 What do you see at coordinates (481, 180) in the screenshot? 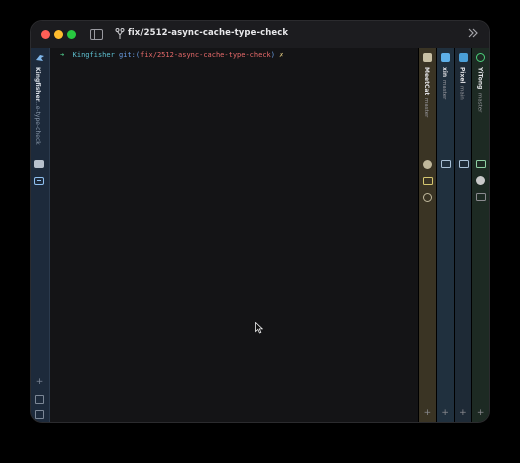
I see `bug-icon` at bounding box center [481, 180].